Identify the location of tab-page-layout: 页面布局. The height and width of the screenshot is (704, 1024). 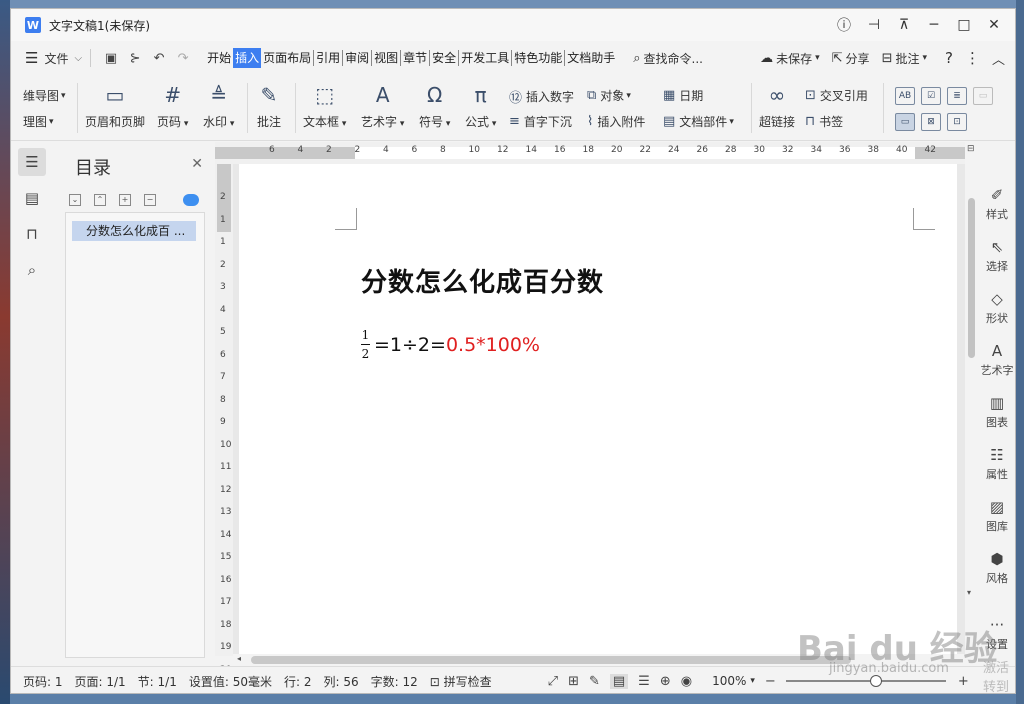
(287, 58).